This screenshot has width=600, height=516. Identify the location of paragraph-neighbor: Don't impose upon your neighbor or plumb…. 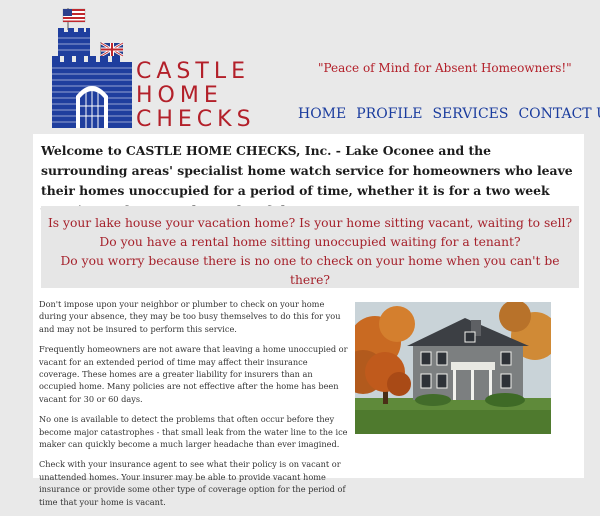
(190, 316).